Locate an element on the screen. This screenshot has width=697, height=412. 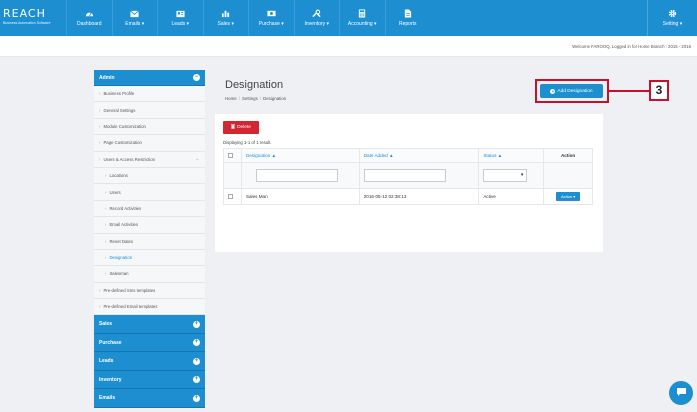
nav-purchase: Purchase ▾ is located at coordinates (271, 18).